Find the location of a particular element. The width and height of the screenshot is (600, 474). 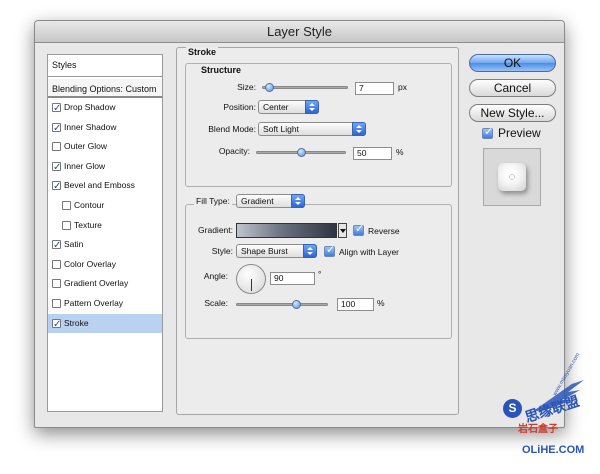

style-item-label: Contour is located at coordinates (89, 204).